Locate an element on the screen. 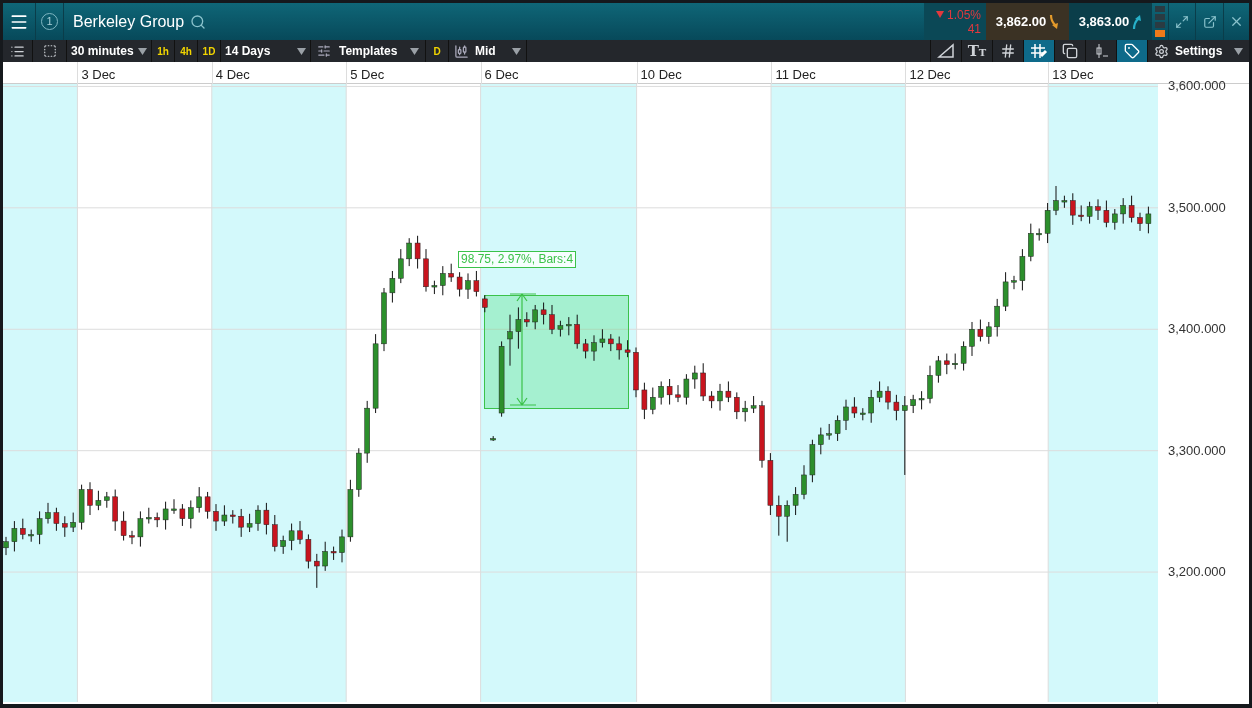  layers-icon is located at coordinates (1070, 51).